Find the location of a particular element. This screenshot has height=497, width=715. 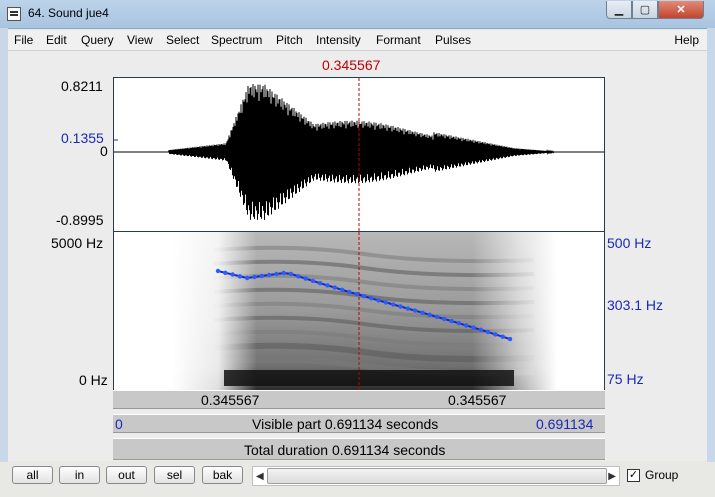

menu-spectrum: Spectrum is located at coordinates (236, 40).